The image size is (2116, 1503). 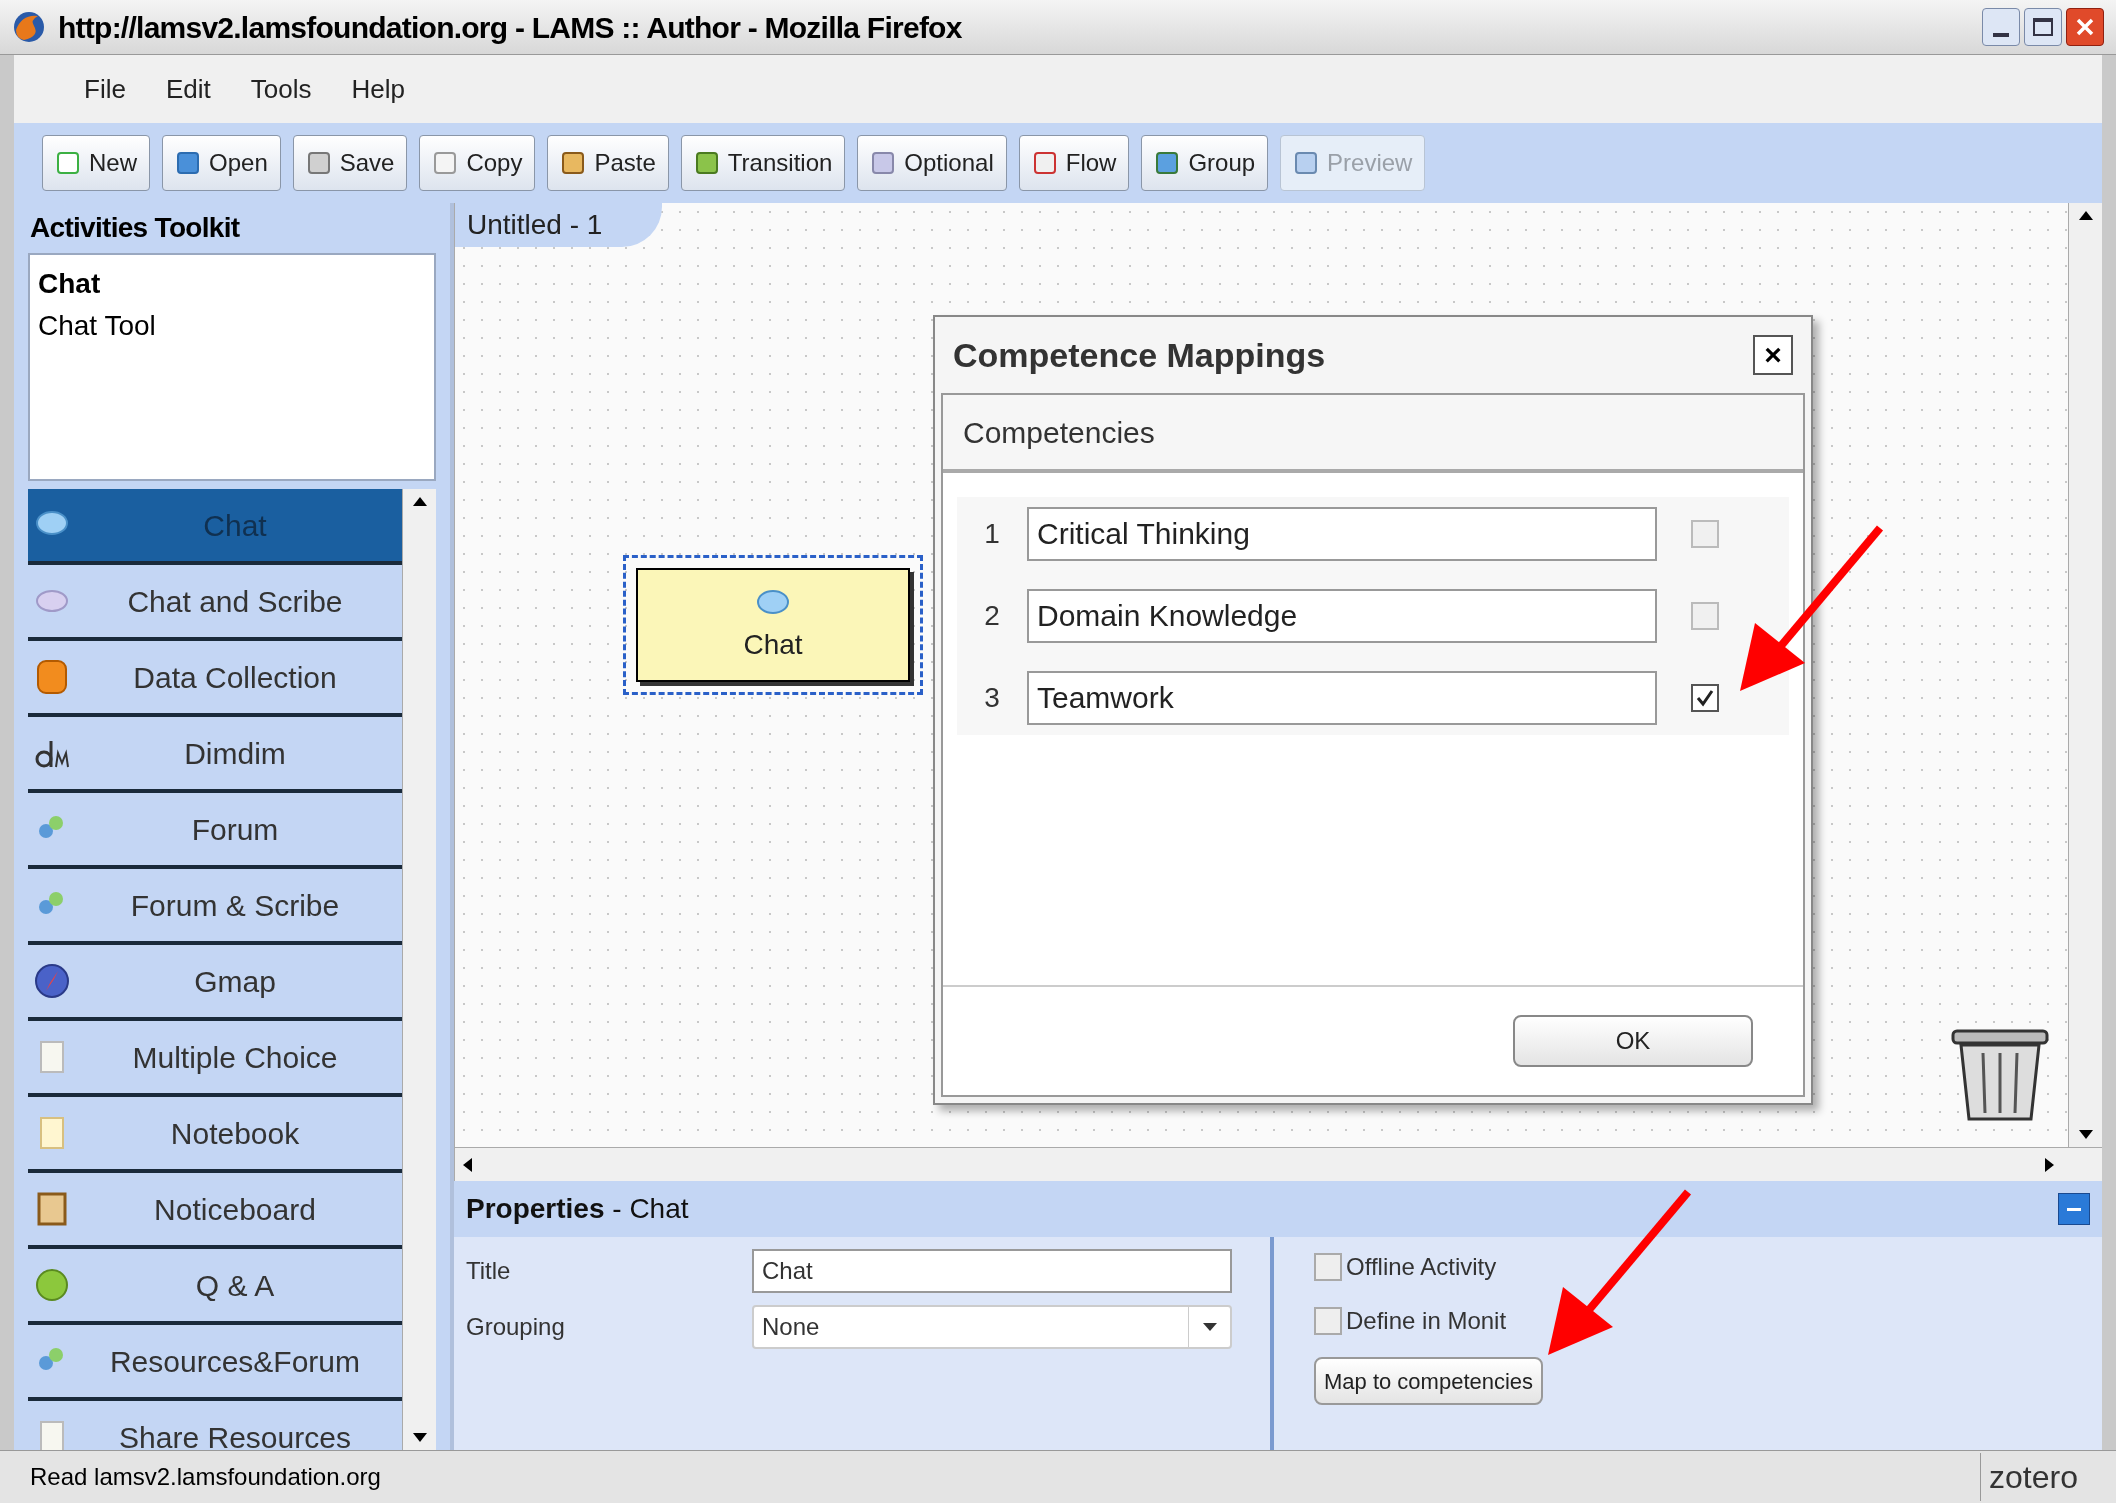 What do you see at coordinates (69, 284) in the screenshot?
I see `activity-info-title: Chat` at bounding box center [69, 284].